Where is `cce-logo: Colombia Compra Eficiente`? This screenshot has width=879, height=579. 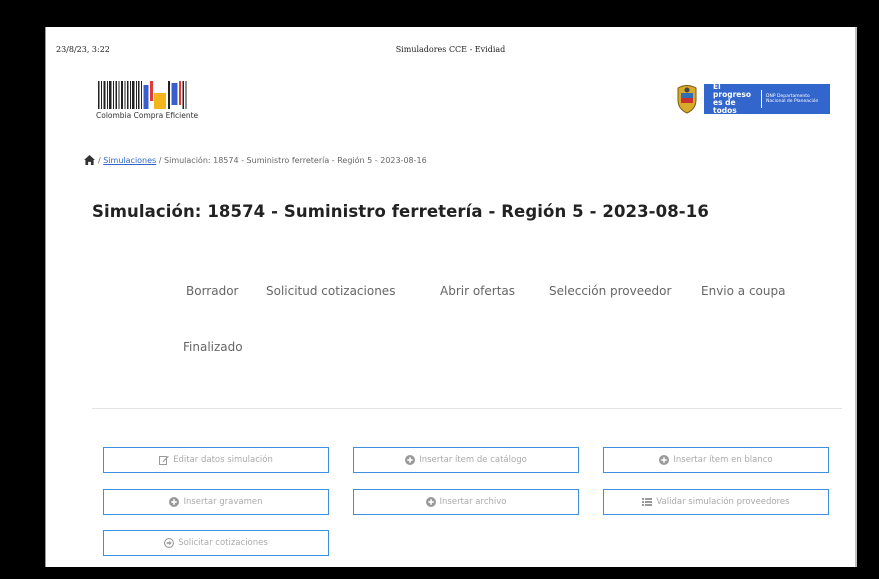
cce-logo: Colombia Compra Eficiente is located at coordinates (151, 101).